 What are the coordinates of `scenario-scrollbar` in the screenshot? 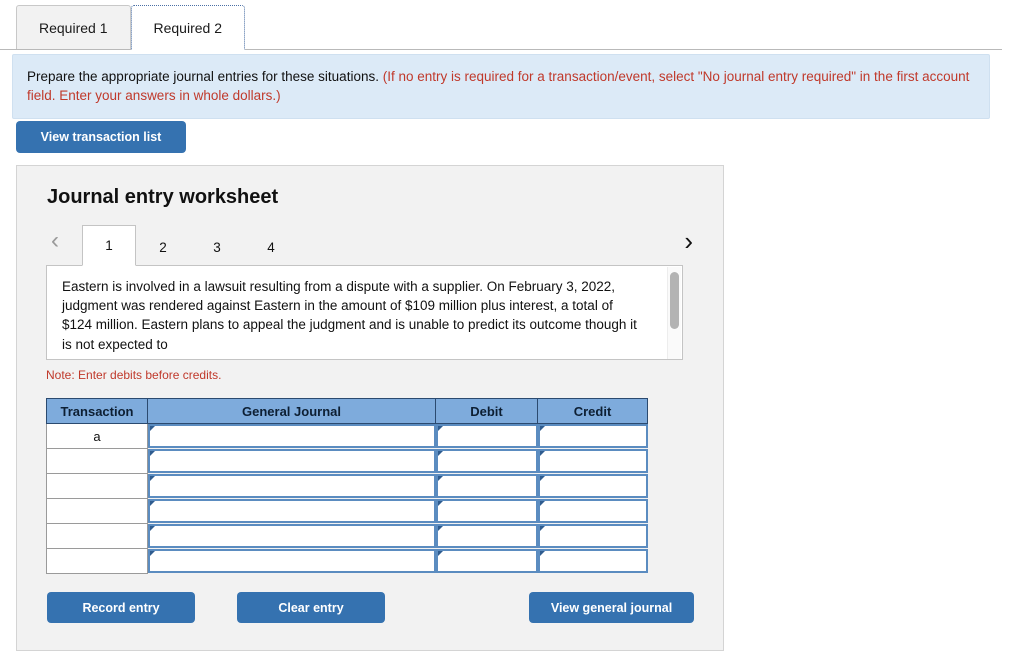 It's located at (674, 313).